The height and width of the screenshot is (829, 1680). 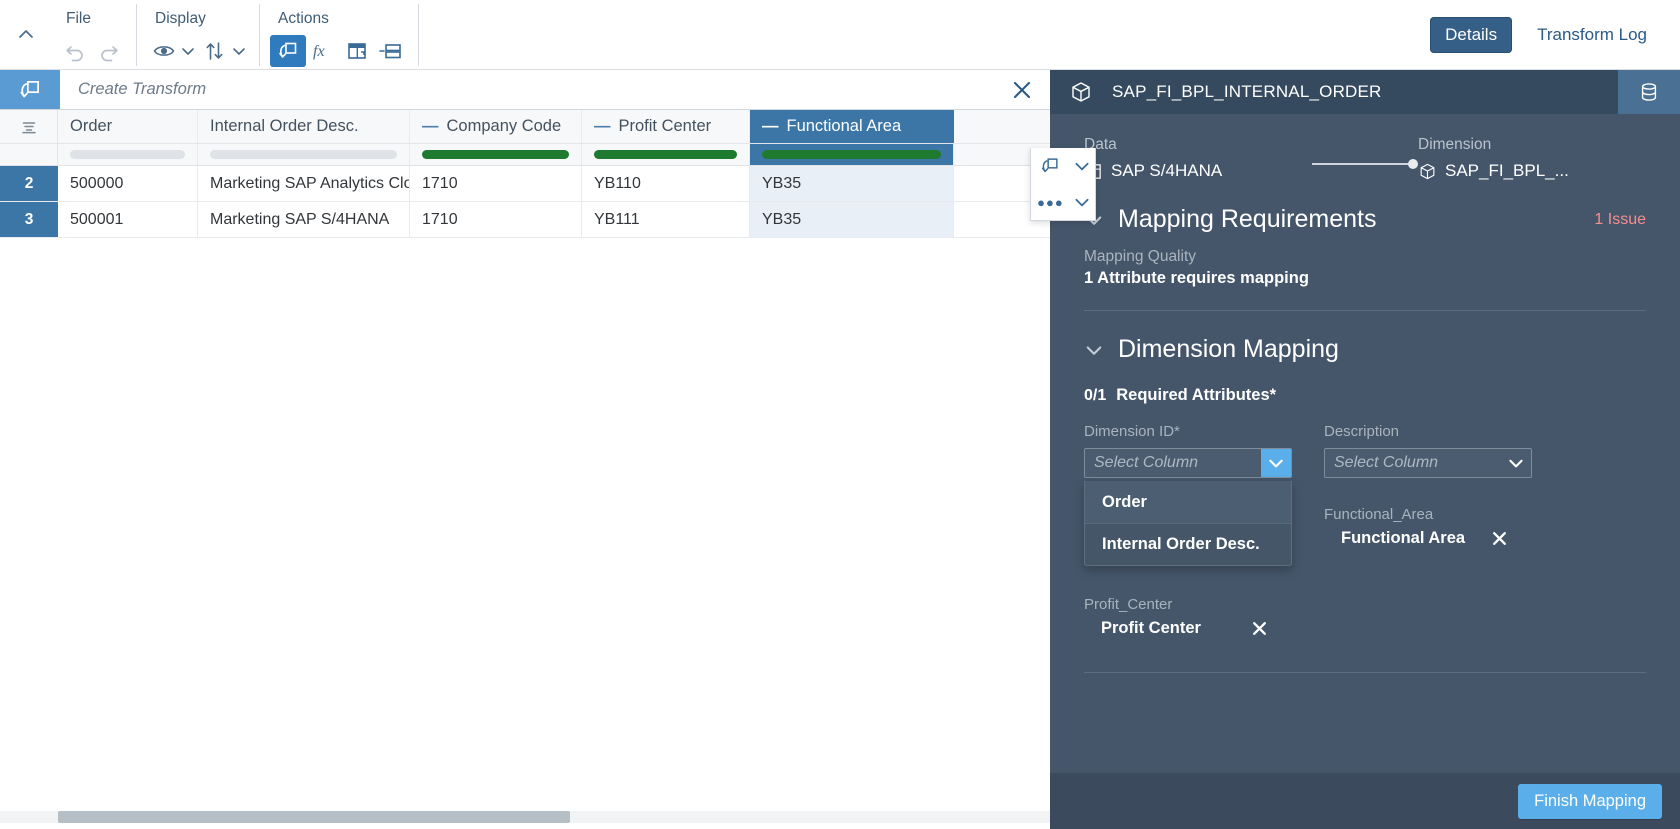 I want to click on column-action-more-row: ●●●, so click(x=1063, y=202).